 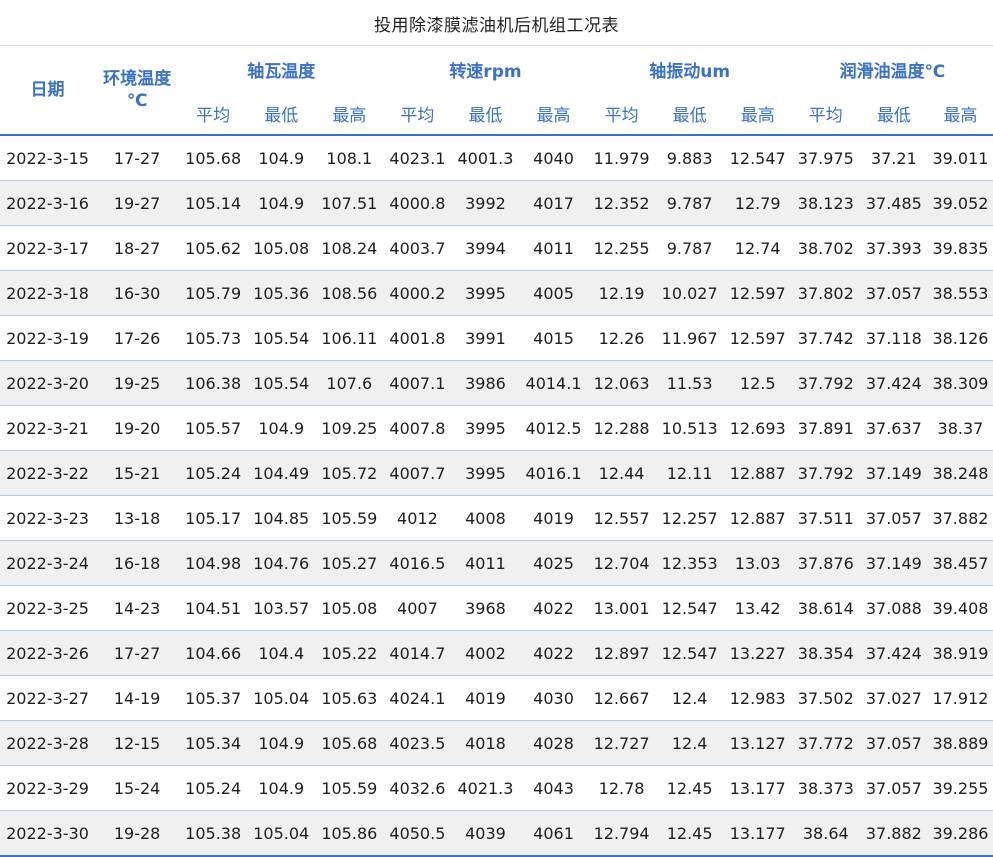 What do you see at coordinates (621, 293) in the screenshot?
I see `table-cell: 12.19` at bounding box center [621, 293].